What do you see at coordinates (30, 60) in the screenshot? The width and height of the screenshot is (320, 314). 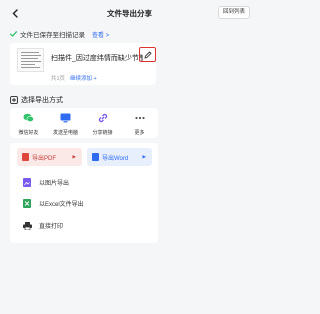 I see `document-thumbnail` at bounding box center [30, 60].